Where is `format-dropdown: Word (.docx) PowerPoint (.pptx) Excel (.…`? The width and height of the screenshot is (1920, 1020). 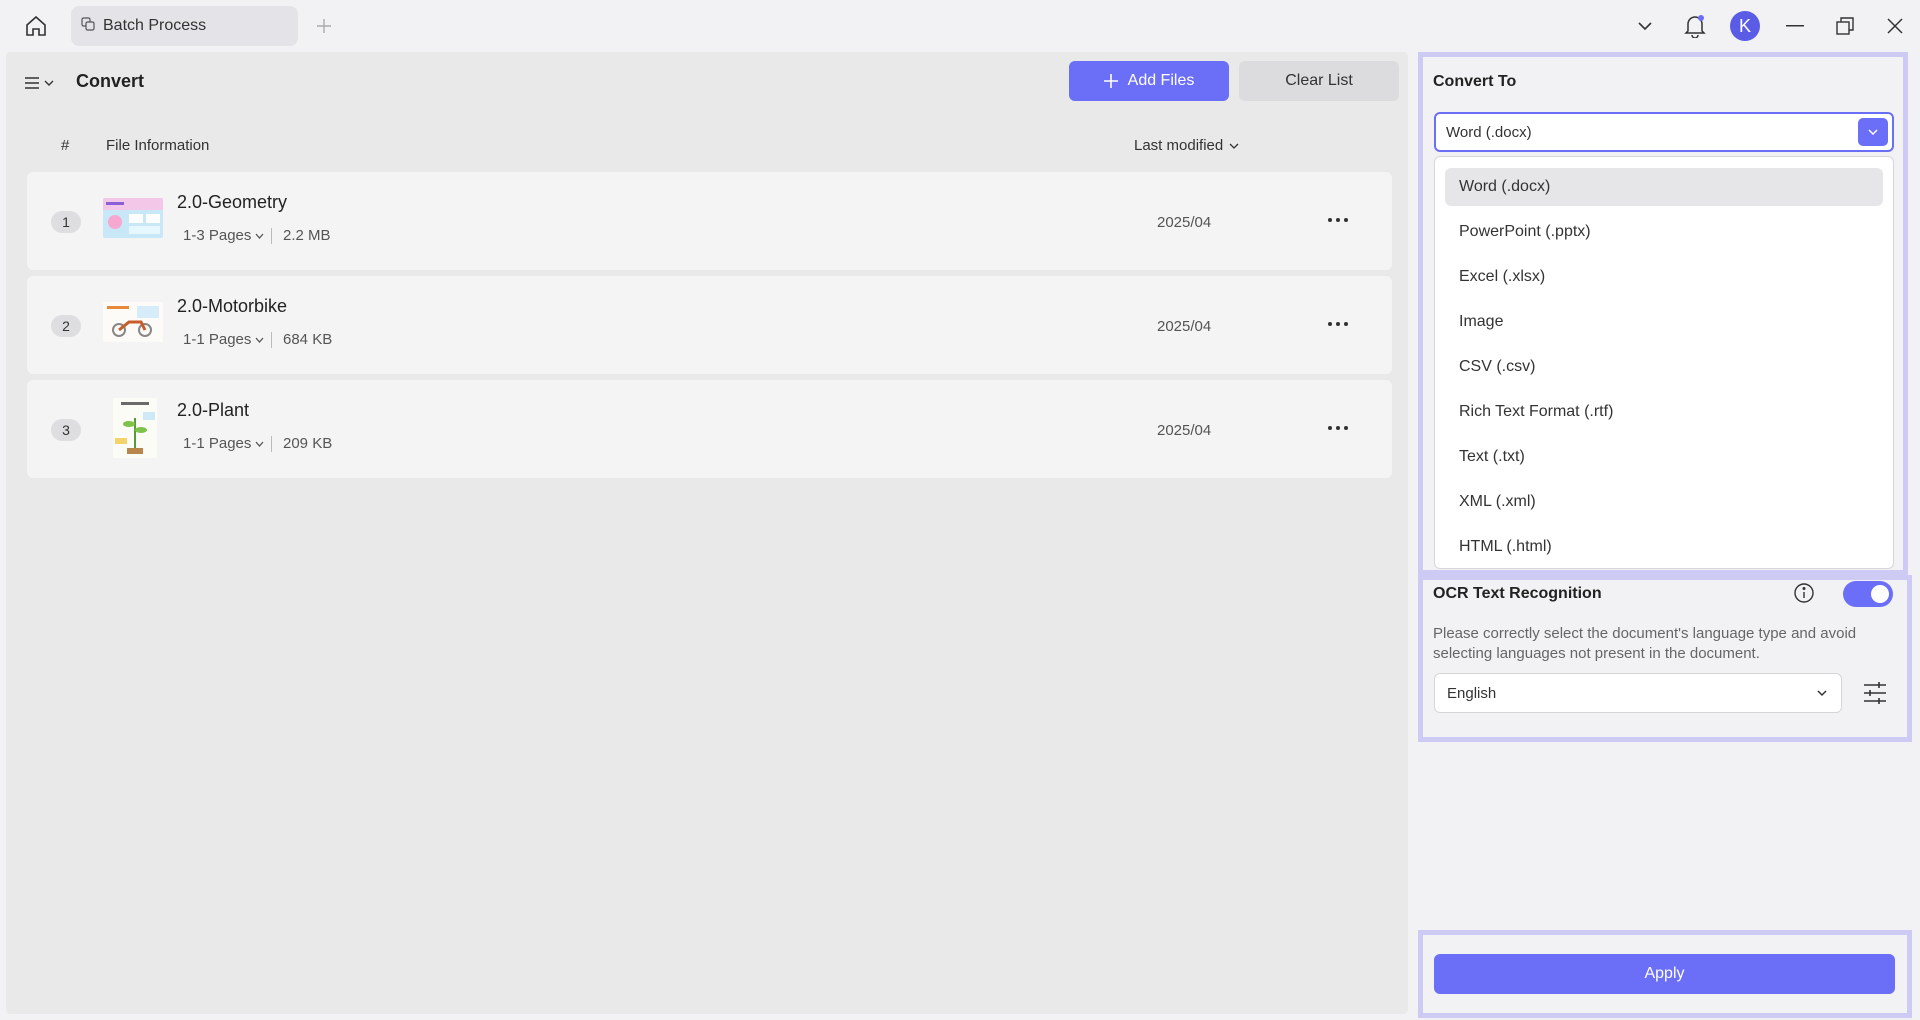
format-dropdown: Word (.docx) PowerPoint (.pptx) Excel (.… is located at coordinates (1664, 362).